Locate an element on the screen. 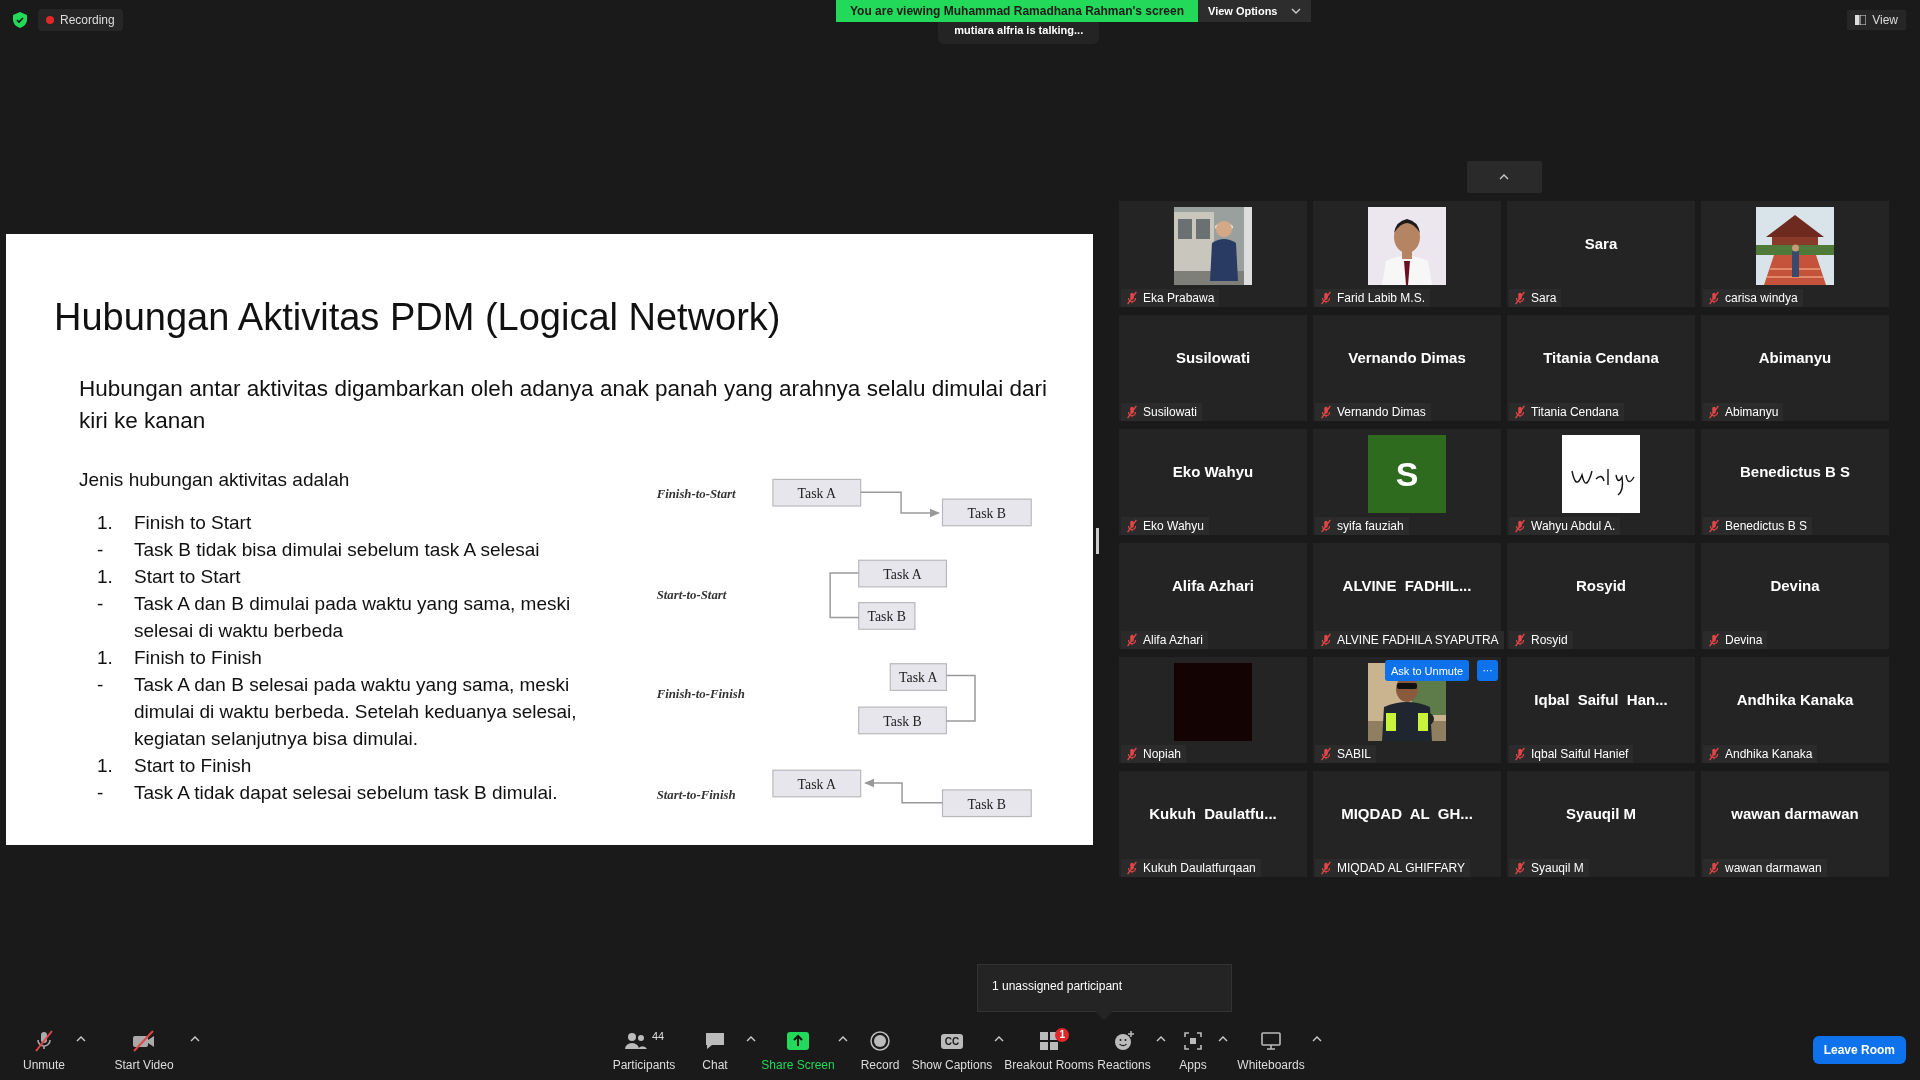  whiteboard-button: Whiteboards is located at coordinates (1271, 1050).